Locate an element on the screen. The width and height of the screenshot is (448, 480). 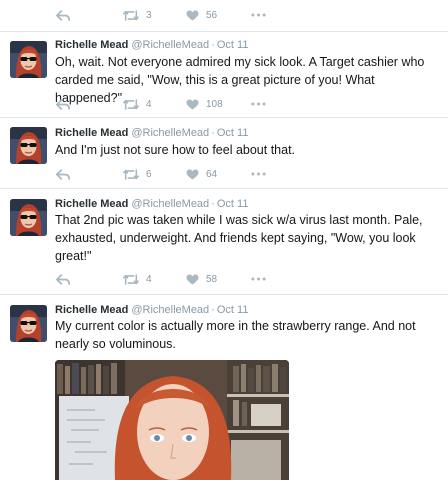
like-button: 58 is located at coordinates (218, 279).